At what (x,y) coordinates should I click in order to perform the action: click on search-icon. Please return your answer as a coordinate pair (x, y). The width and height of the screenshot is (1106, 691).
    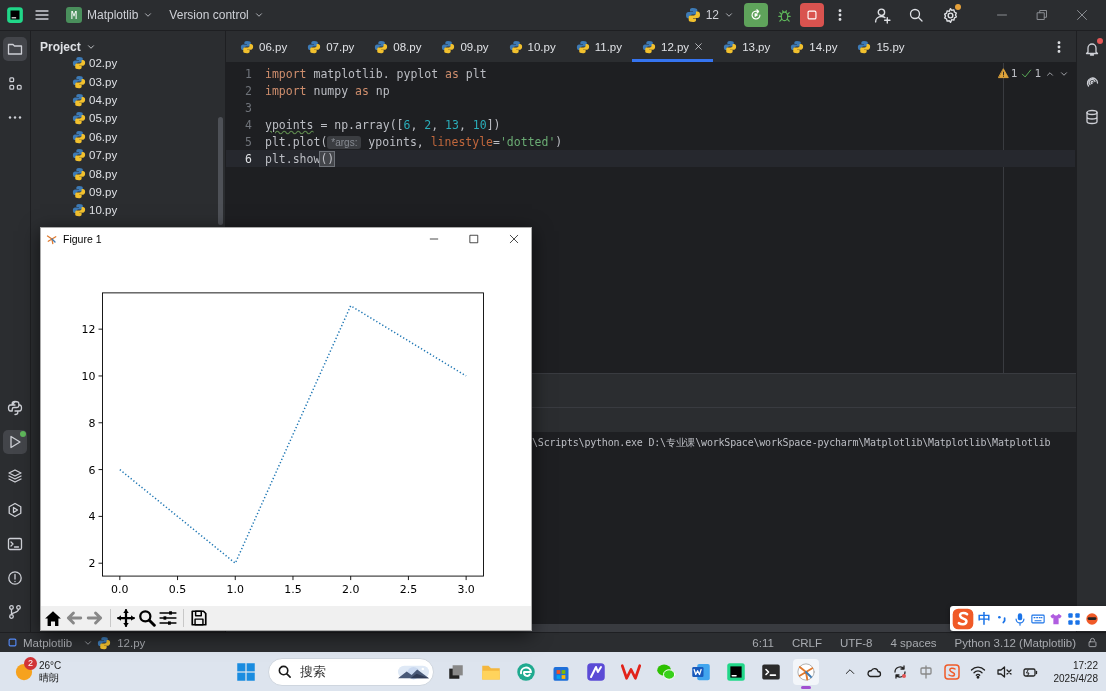
    Looking at the image, I should click on (284, 671).